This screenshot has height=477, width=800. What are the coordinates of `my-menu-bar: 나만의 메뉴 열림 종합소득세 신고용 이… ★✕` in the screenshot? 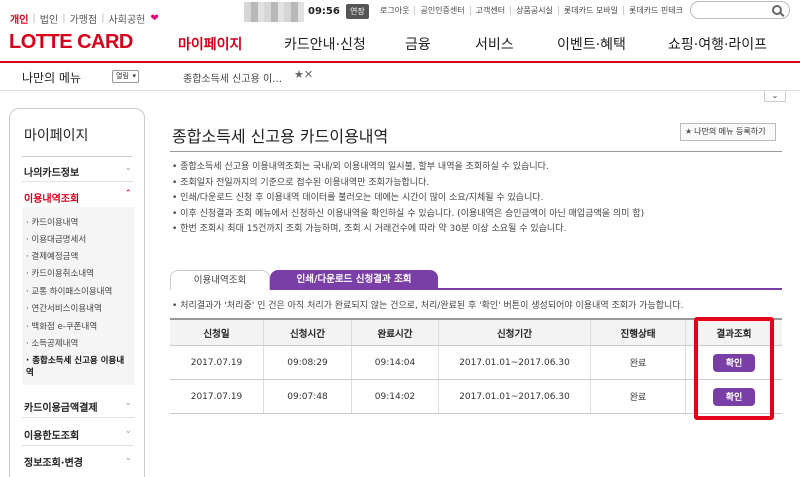 It's located at (400, 77).